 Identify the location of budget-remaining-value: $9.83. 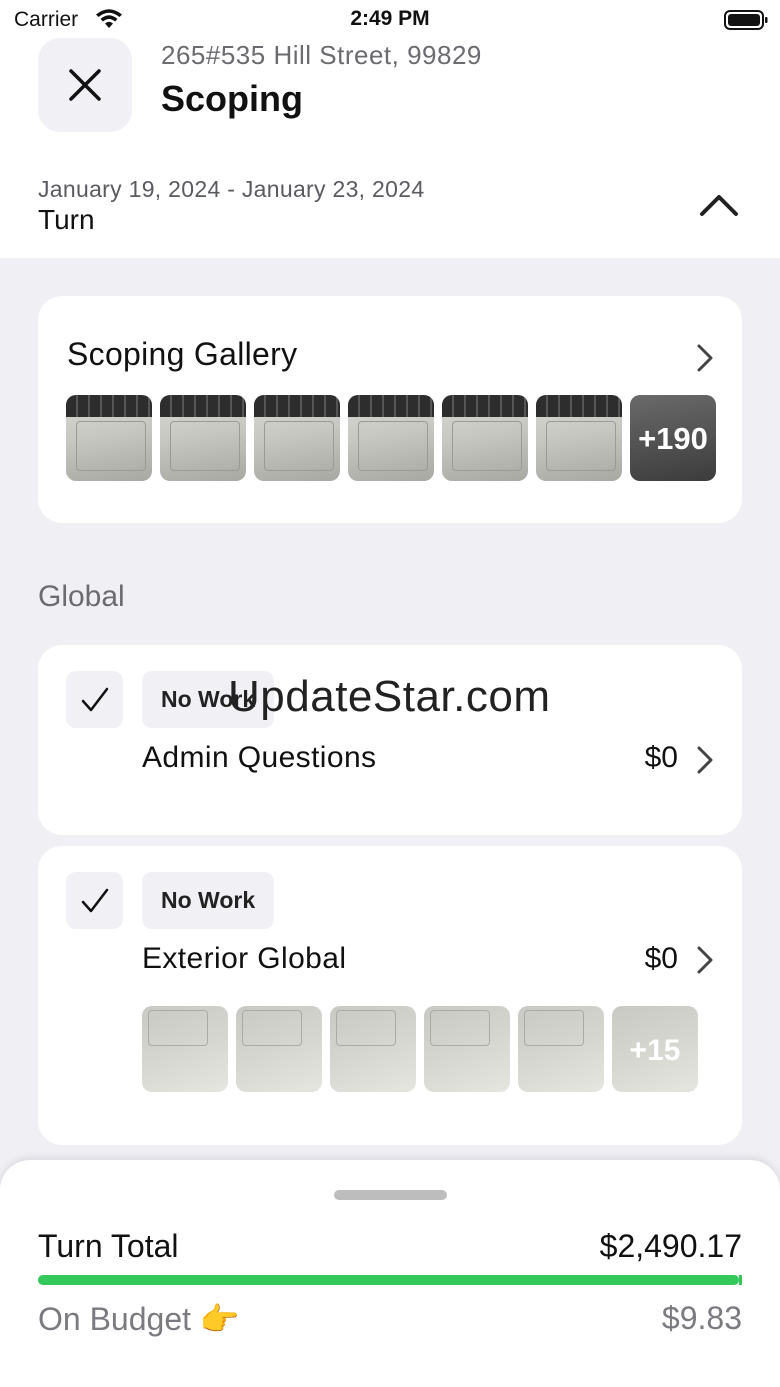
(701, 1318).